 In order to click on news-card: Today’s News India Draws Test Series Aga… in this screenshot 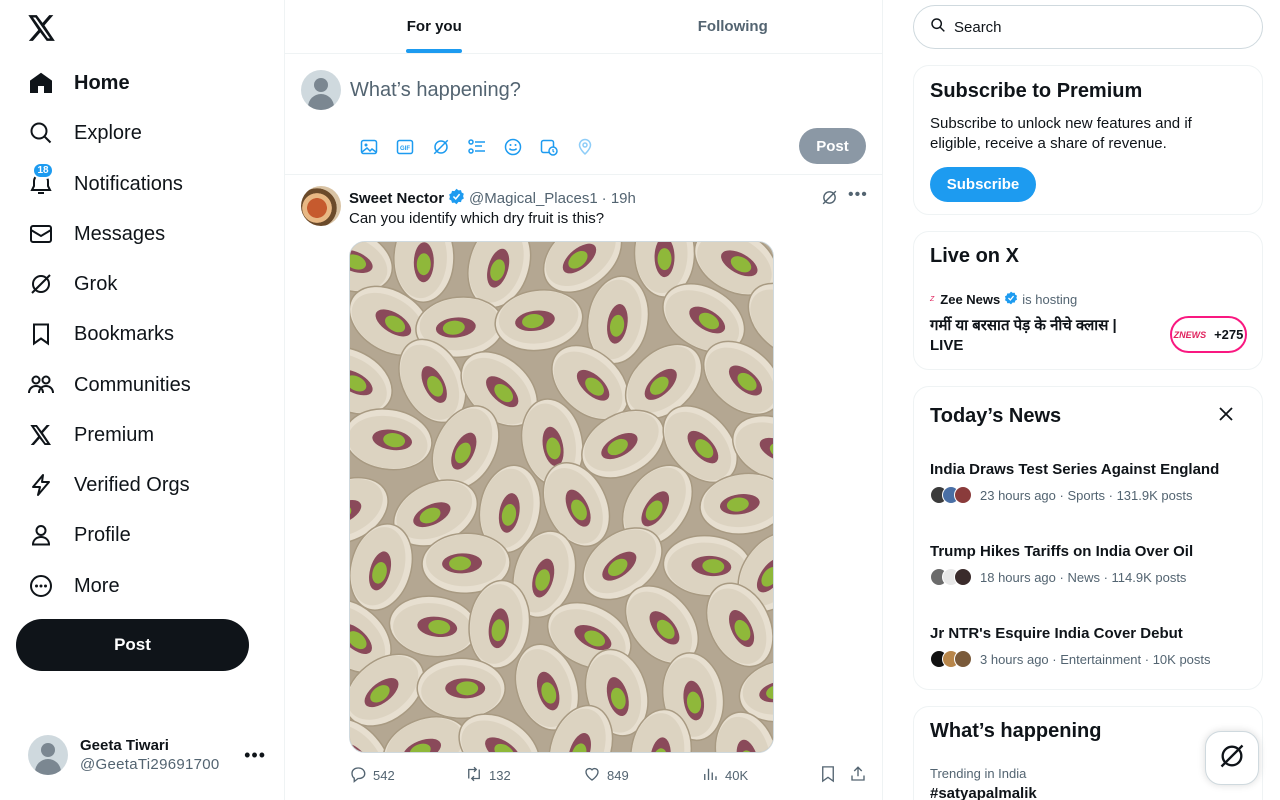, I will do `click(1088, 538)`.